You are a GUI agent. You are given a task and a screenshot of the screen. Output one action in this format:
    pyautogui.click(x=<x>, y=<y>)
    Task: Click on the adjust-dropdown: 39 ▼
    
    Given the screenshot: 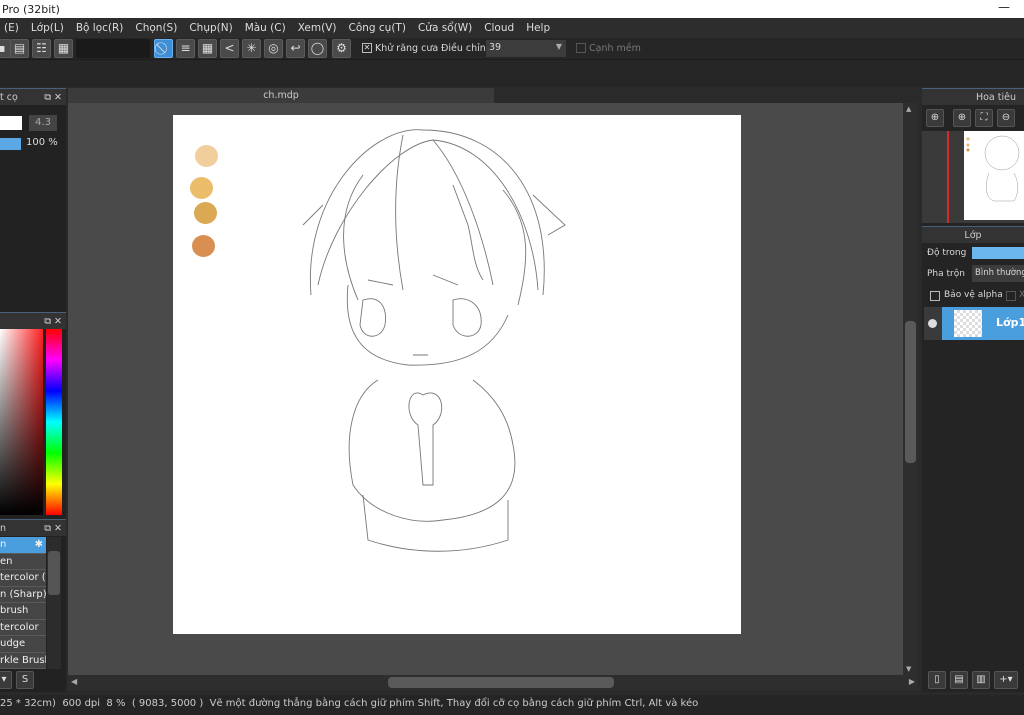 What is the action you would take?
    pyautogui.click(x=526, y=48)
    